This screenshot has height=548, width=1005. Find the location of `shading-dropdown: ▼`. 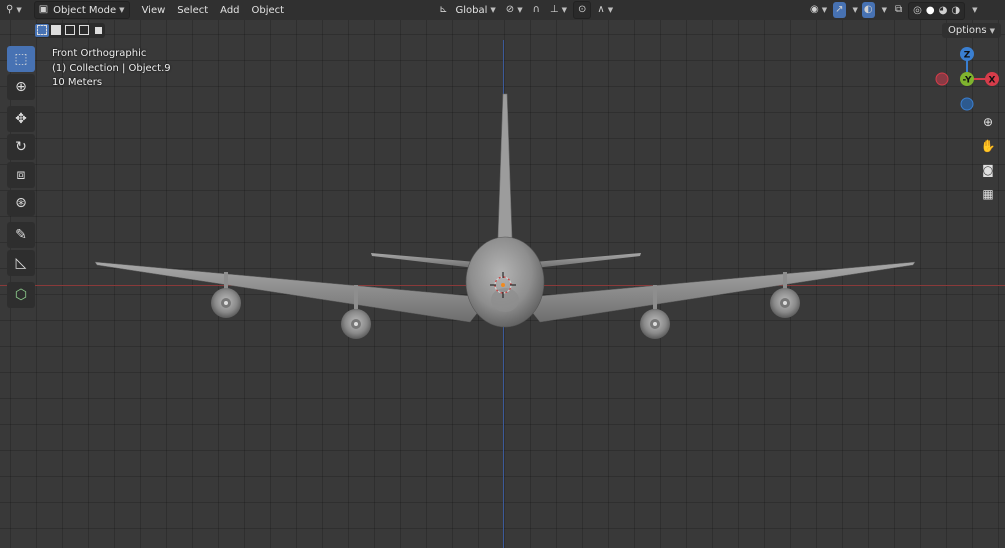

shading-dropdown: ▼ is located at coordinates (973, 10).